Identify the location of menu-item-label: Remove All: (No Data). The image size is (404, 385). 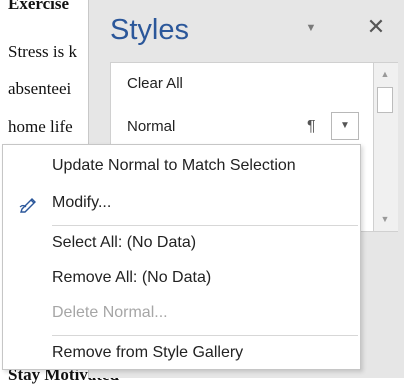
(132, 277).